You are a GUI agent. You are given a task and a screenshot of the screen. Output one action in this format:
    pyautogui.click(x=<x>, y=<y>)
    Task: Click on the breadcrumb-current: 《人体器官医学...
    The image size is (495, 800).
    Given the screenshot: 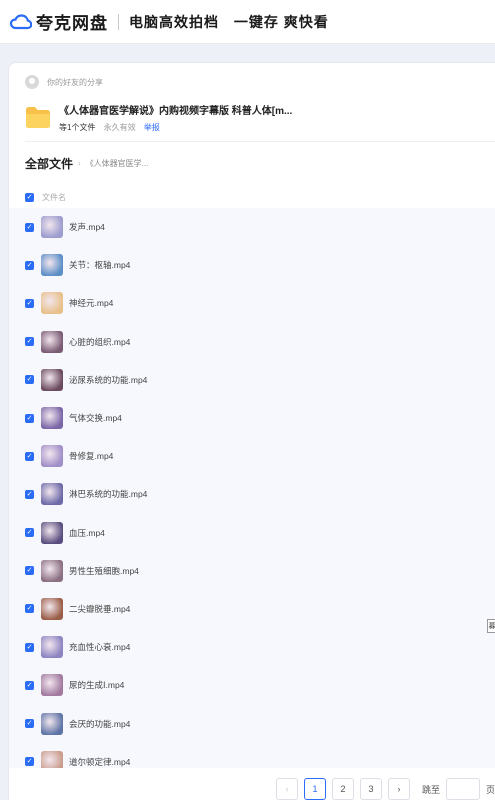 What is the action you would take?
    pyautogui.click(x=117, y=163)
    